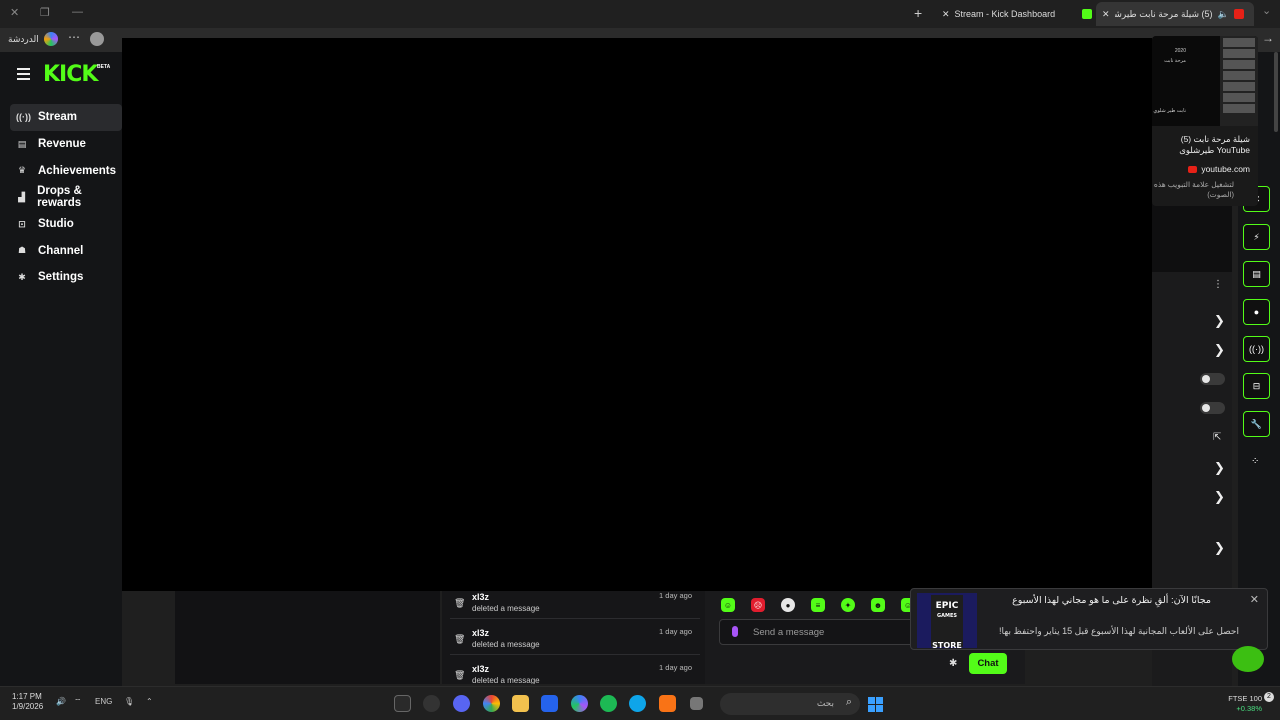  I want to click on broadcast-icon: ((·)), so click(1256, 349).